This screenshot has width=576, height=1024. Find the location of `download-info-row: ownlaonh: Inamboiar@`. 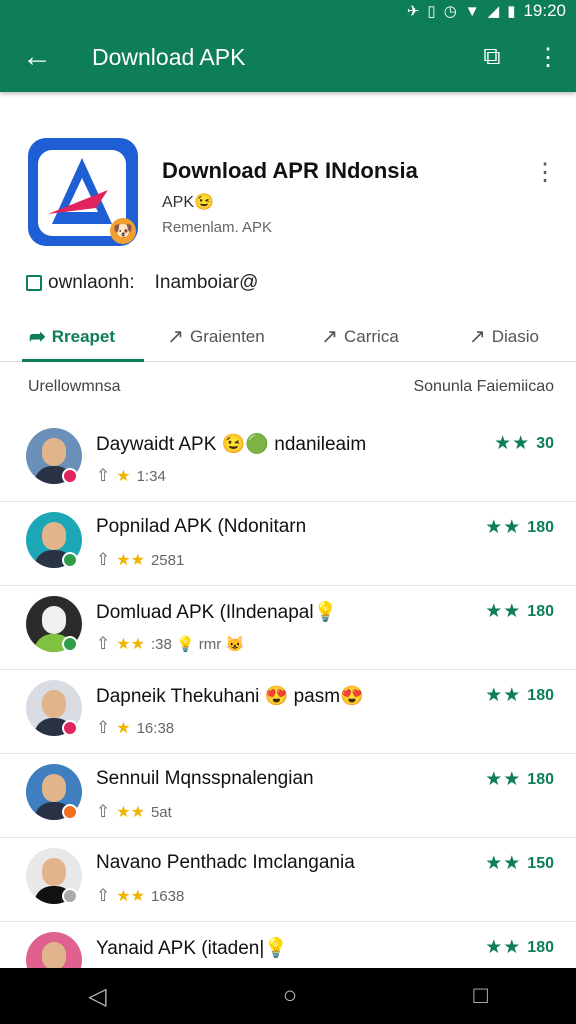

download-info-row: ownlaonh: Inamboiar@ is located at coordinates (142, 283).